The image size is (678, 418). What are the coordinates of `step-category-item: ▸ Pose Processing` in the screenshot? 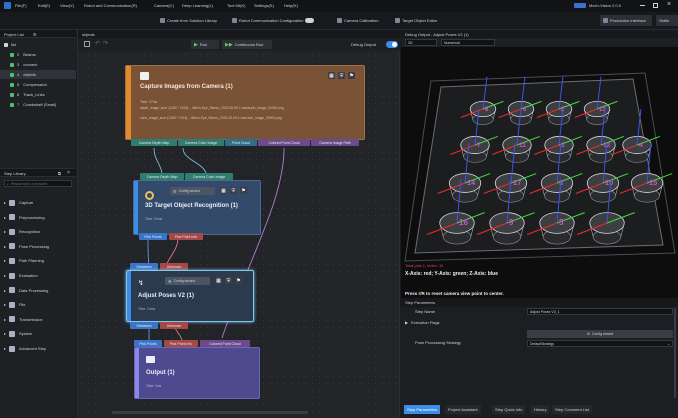 It's located at (38, 246).